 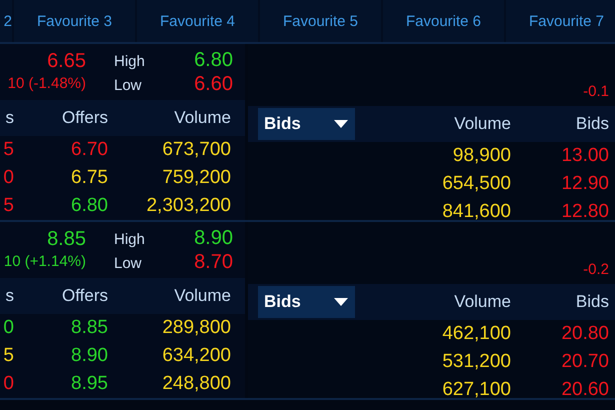 What do you see at coordinates (584, 390) in the screenshot?
I see `bid-price: 20.60` at bounding box center [584, 390].